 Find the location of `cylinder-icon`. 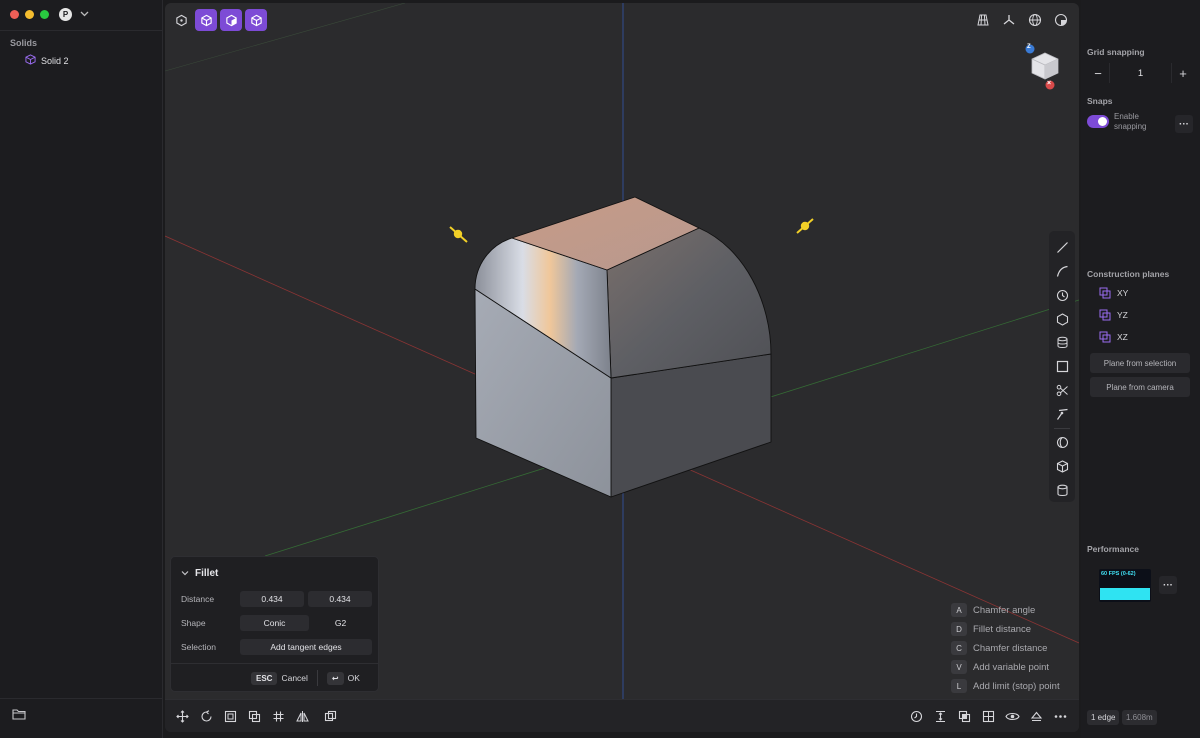

cylinder-icon is located at coordinates (1062, 490).